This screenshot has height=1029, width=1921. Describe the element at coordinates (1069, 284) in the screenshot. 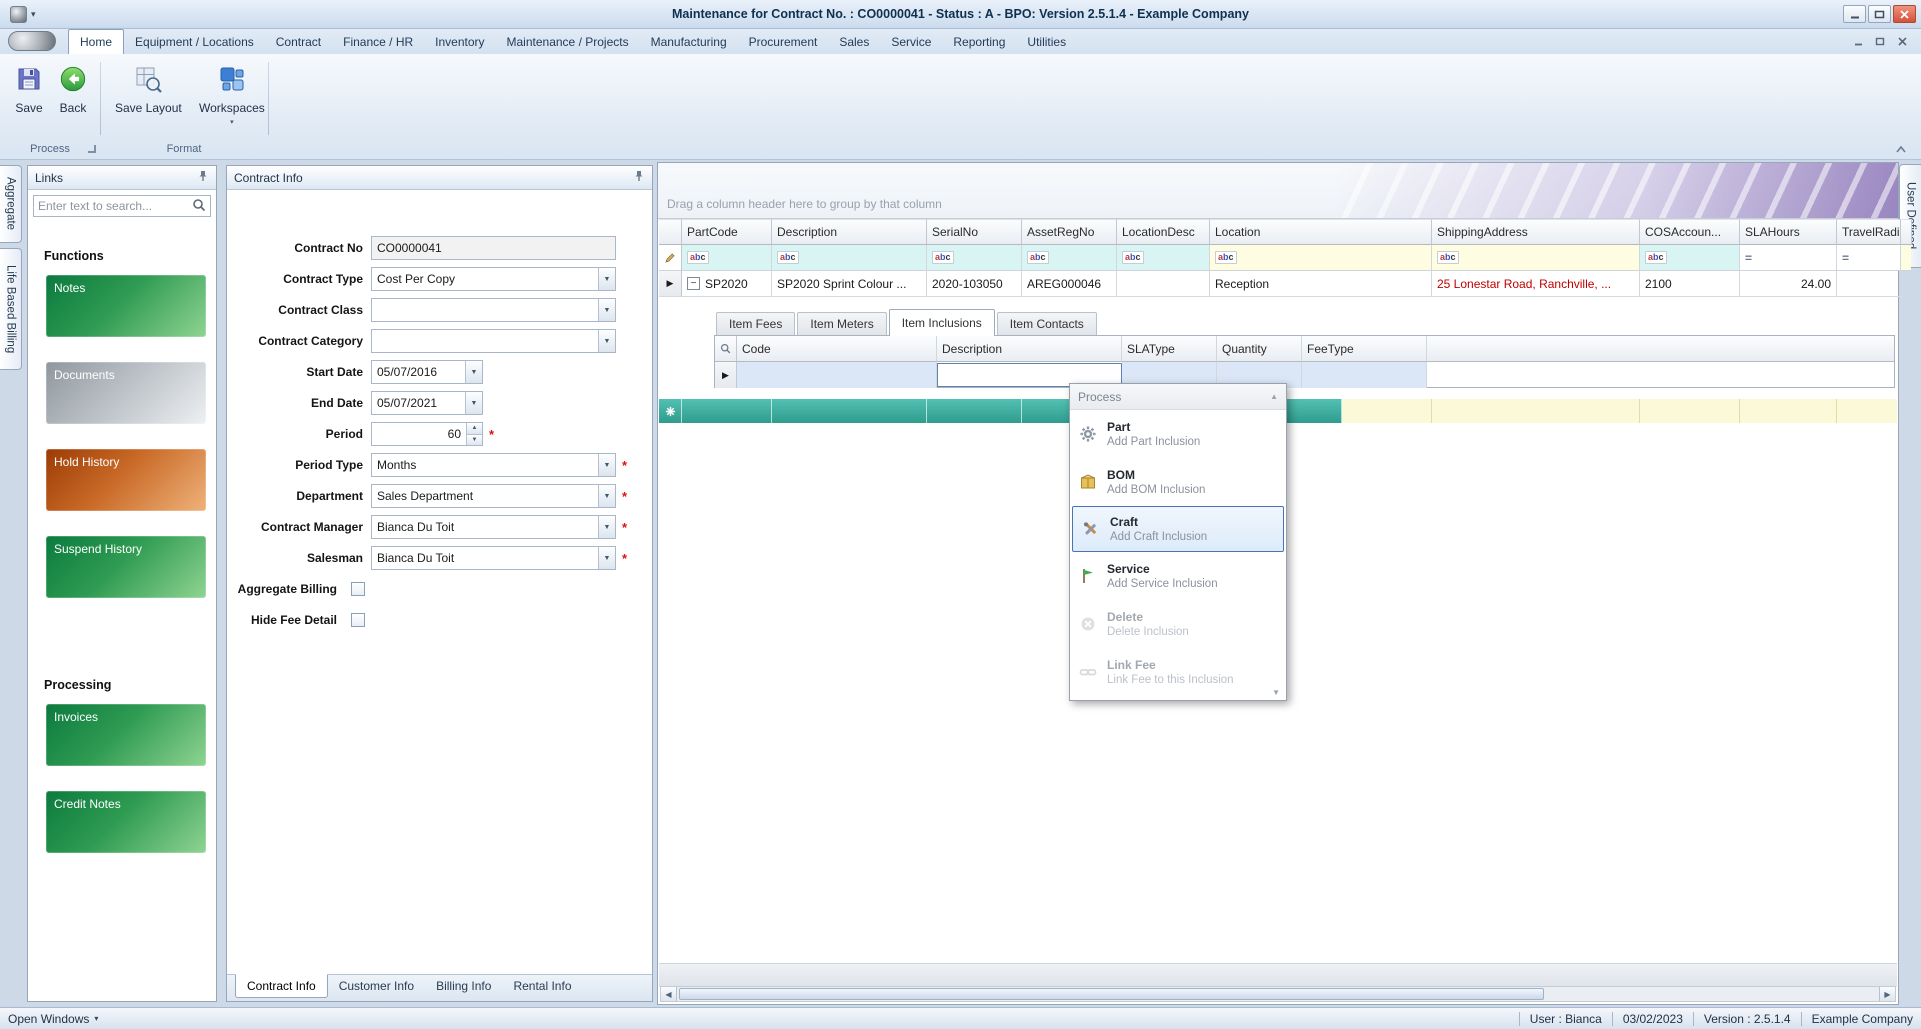

I see `cell-assetregno: AREG000046` at that location.